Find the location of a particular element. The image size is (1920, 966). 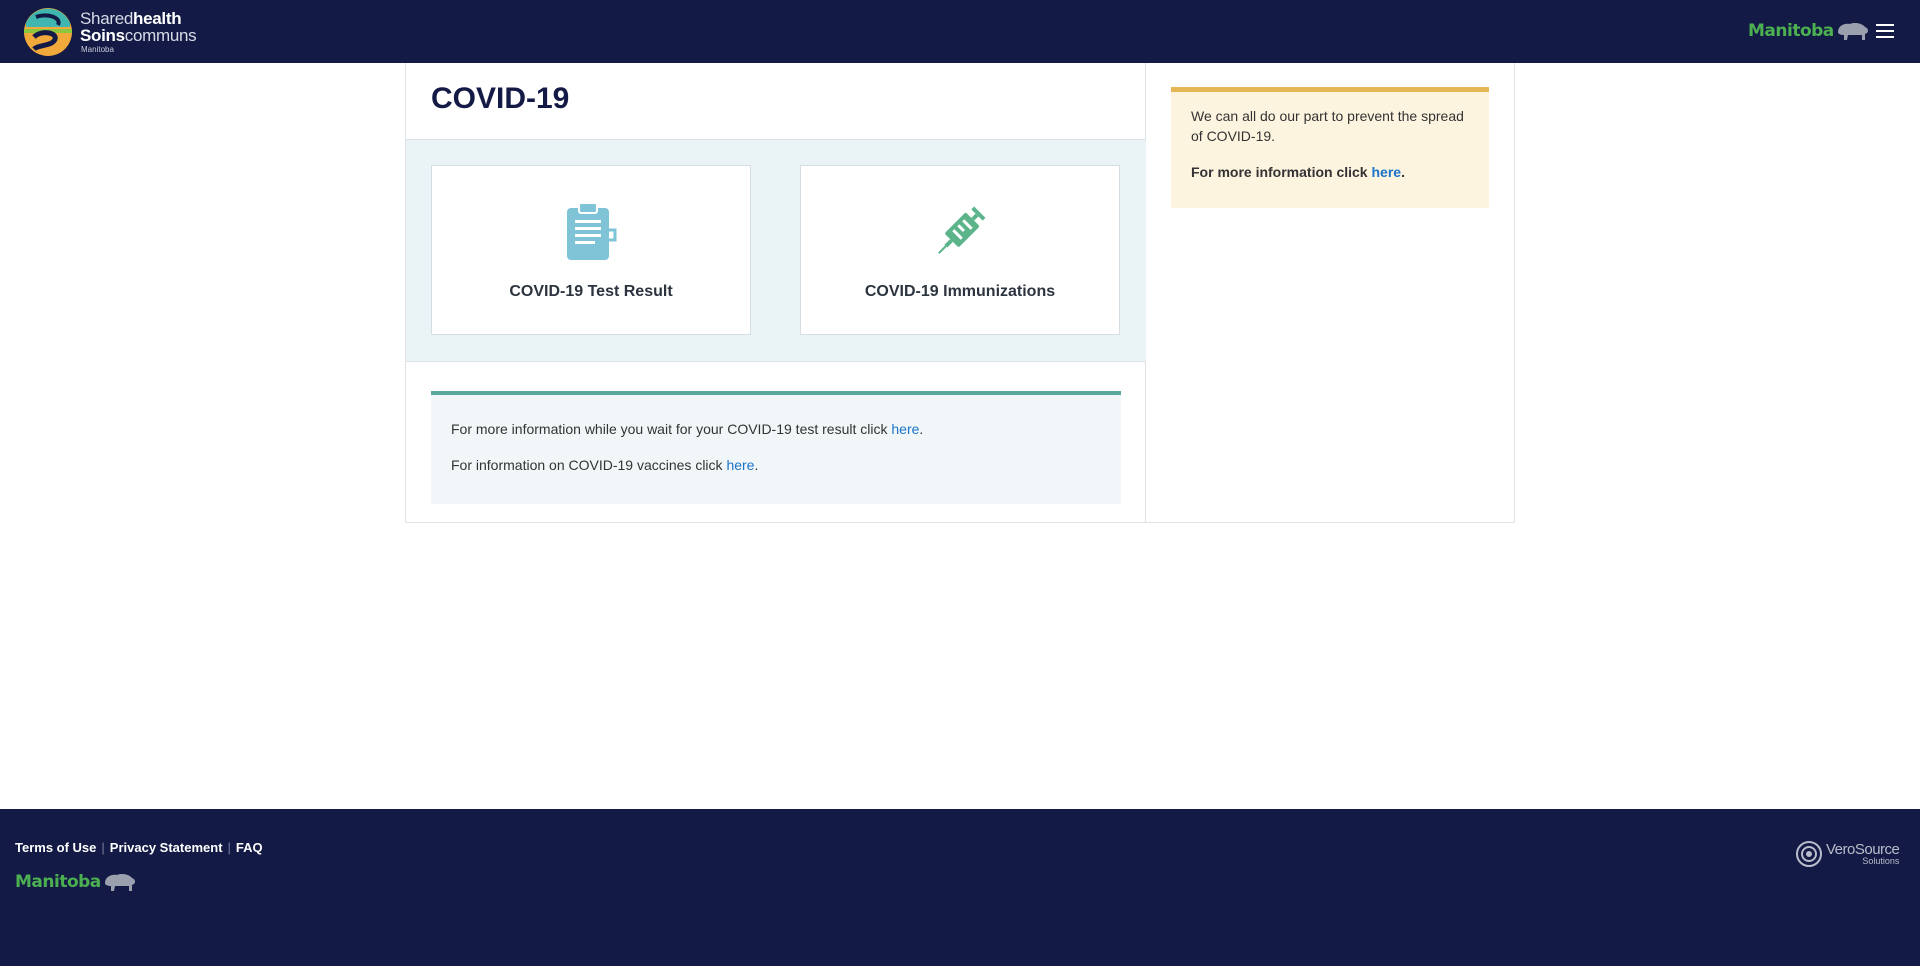

manitoba-wordmark: Manitoba is located at coordinates (1791, 31).